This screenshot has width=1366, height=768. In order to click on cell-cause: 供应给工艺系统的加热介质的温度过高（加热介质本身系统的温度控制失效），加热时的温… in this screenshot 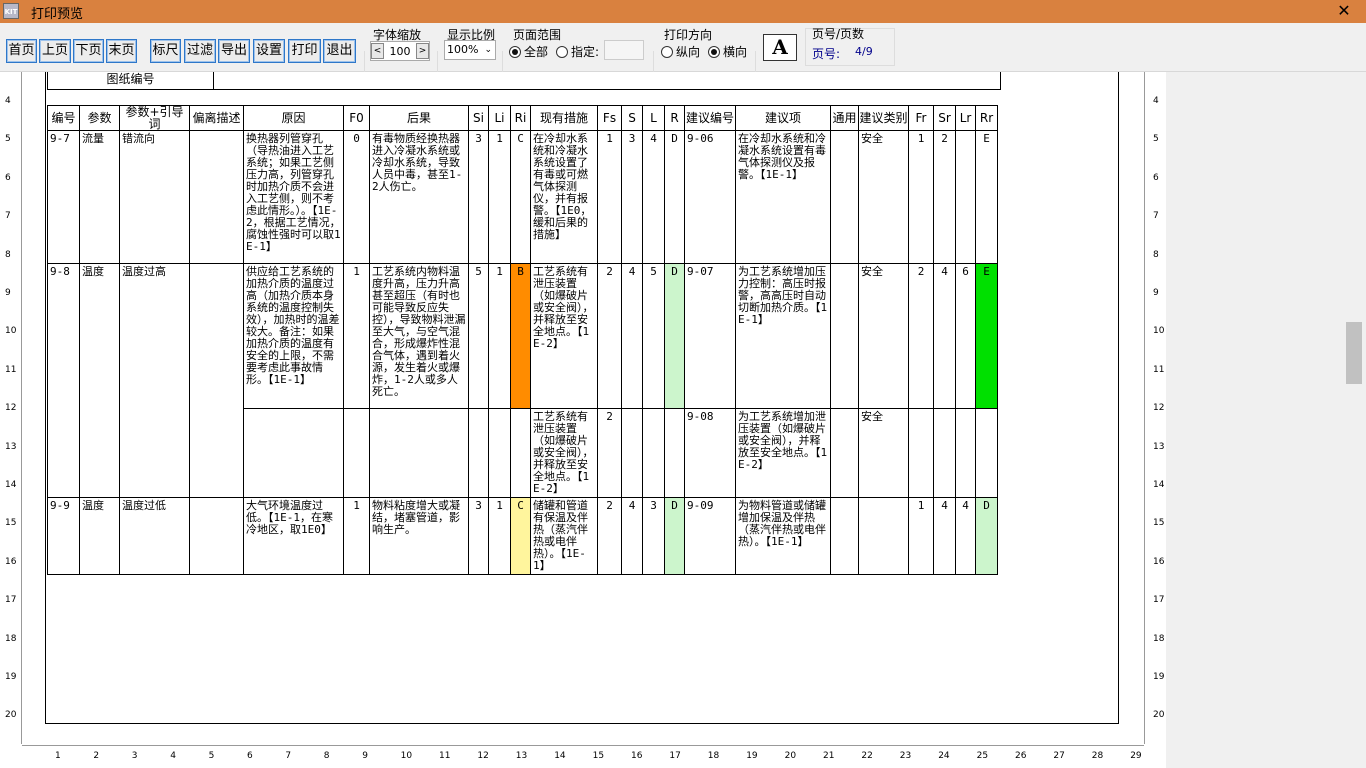, I will do `click(293, 336)`.